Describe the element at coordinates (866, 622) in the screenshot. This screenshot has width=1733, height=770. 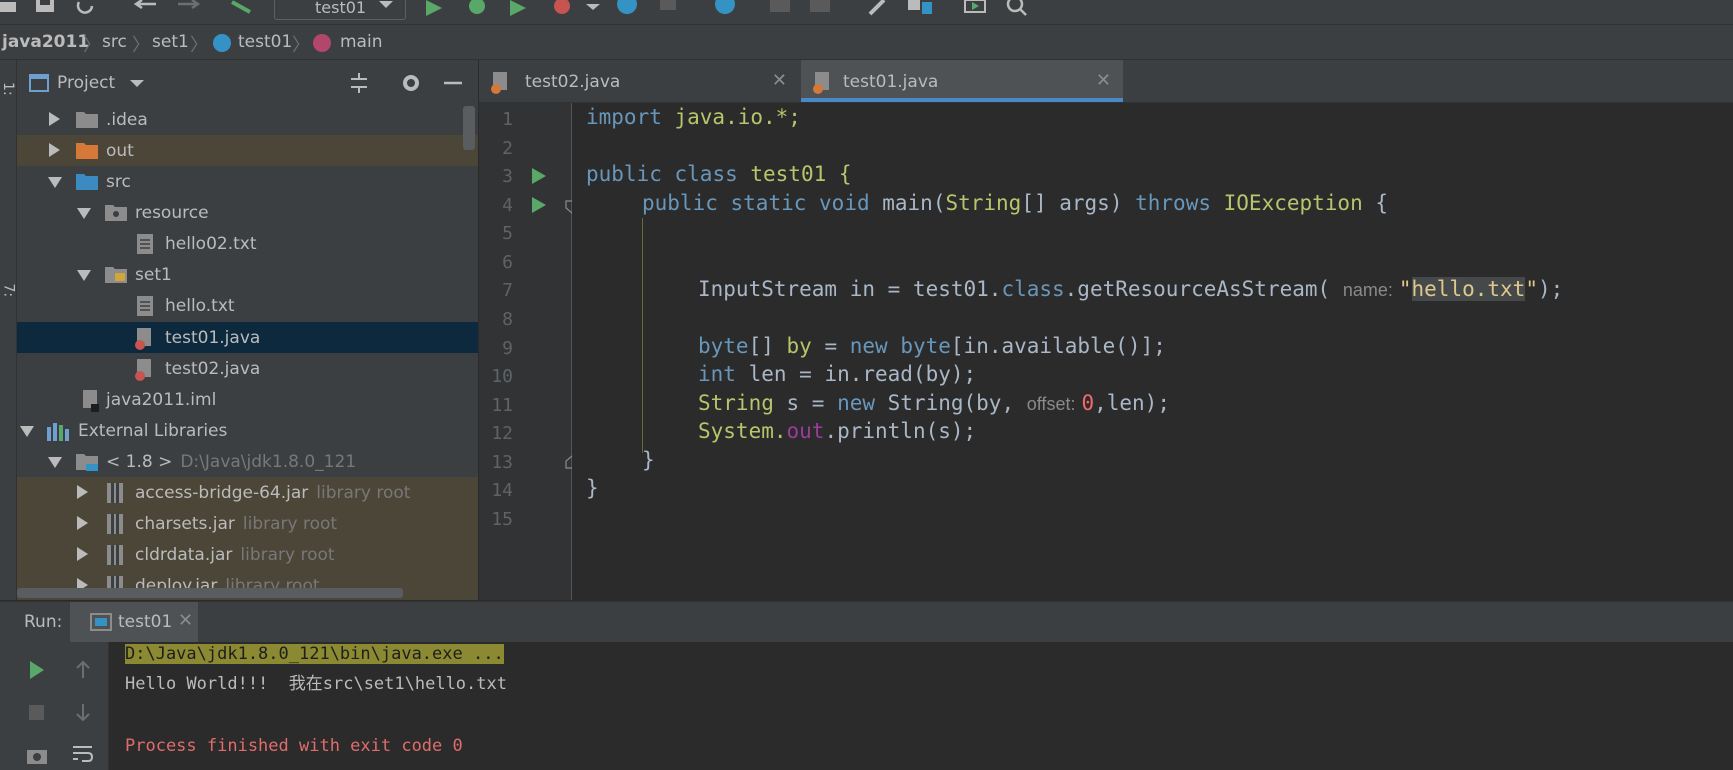
I see `run-tool-window-header: Run: test01 ✕` at that location.